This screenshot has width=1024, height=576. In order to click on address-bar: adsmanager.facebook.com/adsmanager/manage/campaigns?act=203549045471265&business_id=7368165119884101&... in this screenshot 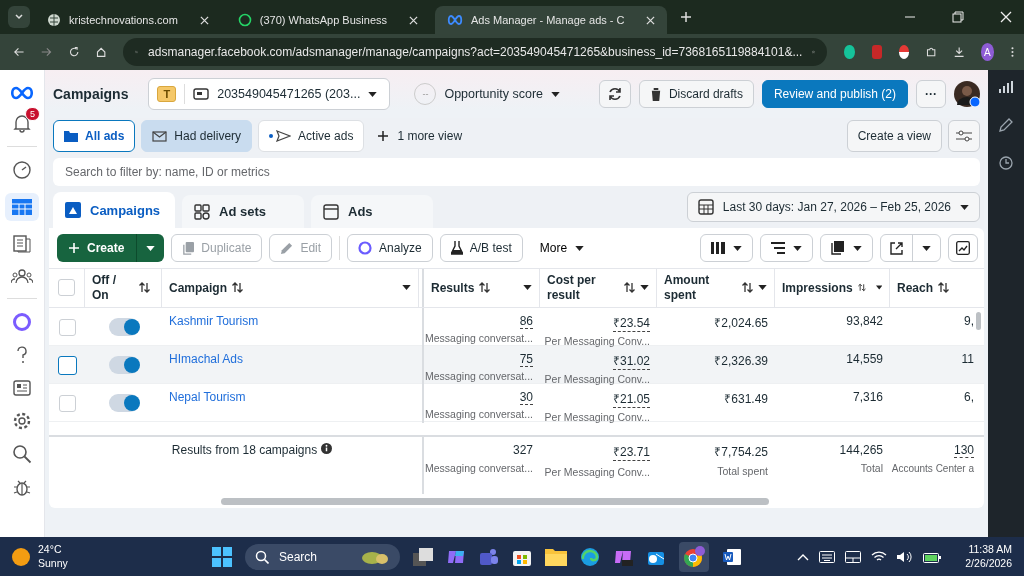, I will do `click(475, 52)`.